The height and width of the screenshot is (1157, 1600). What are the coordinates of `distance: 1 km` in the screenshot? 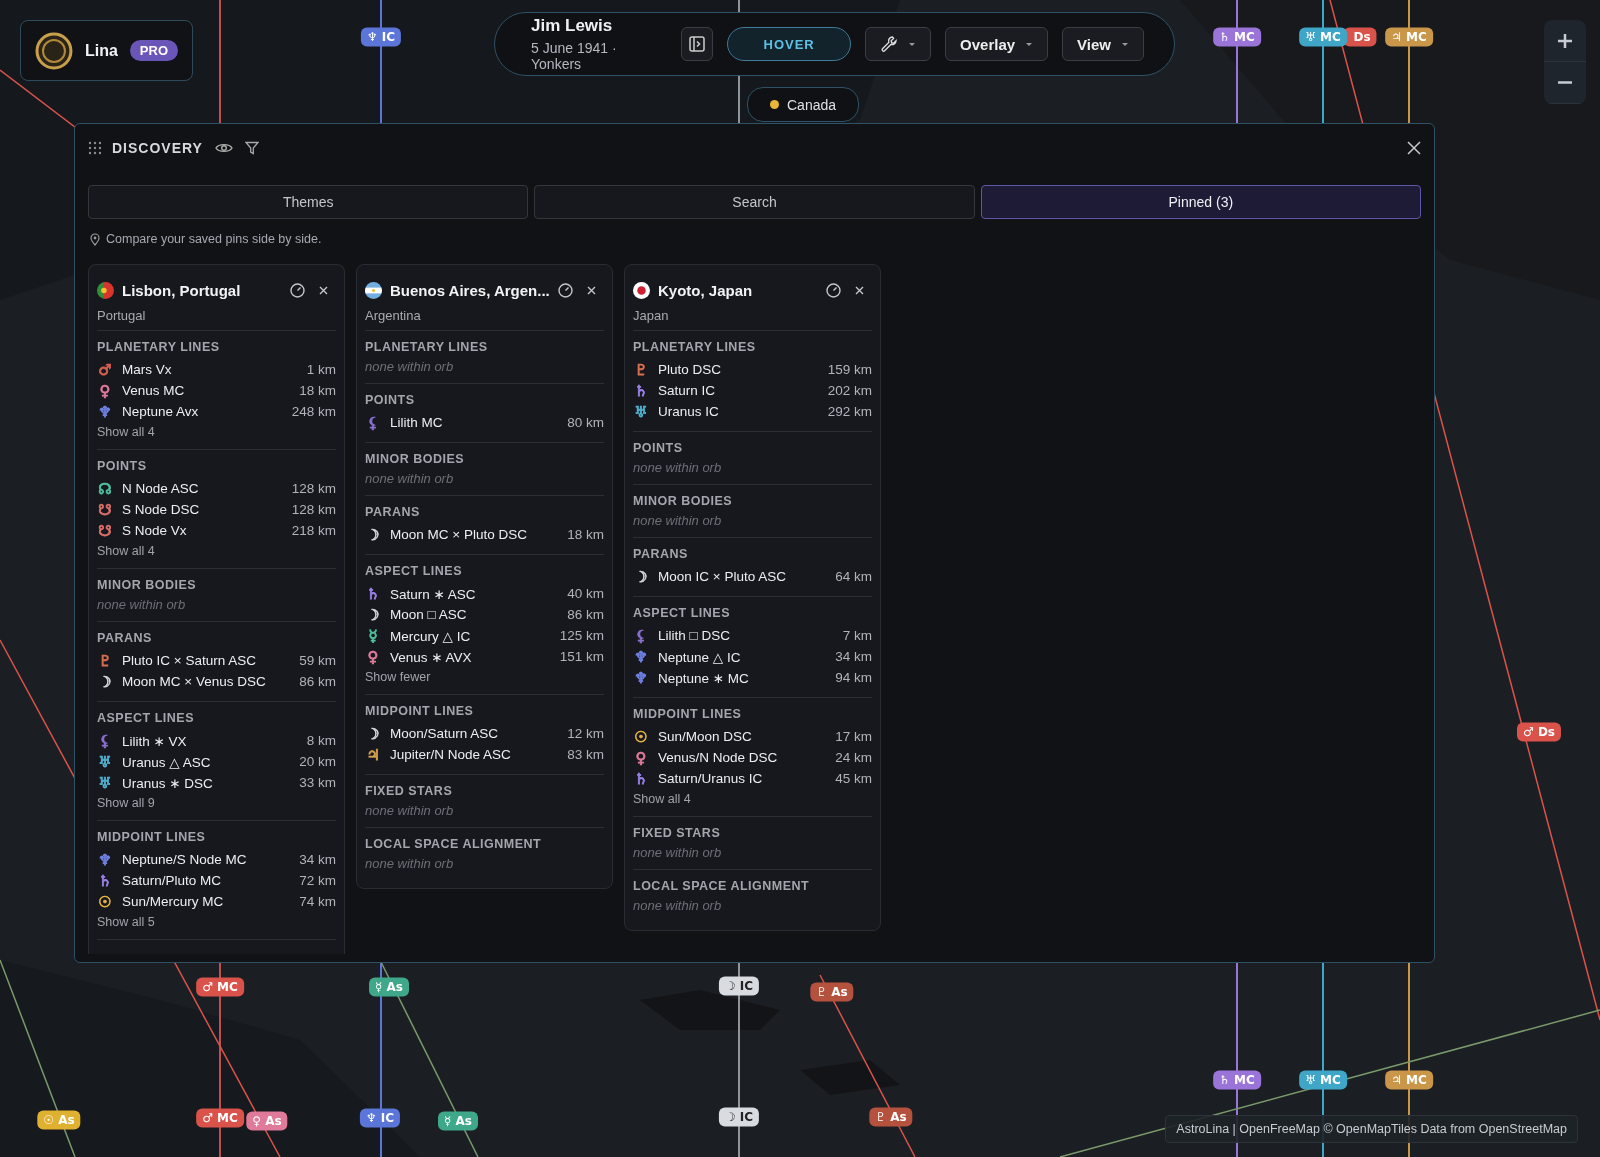 It's located at (321, 369).